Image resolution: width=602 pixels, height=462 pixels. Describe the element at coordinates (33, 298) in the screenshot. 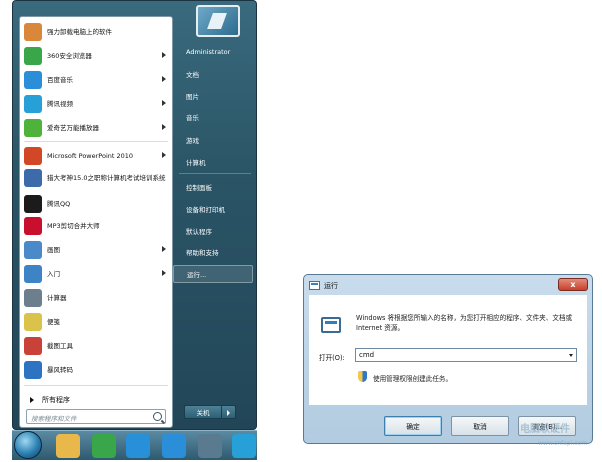

I see `calculator-icon` at that location.